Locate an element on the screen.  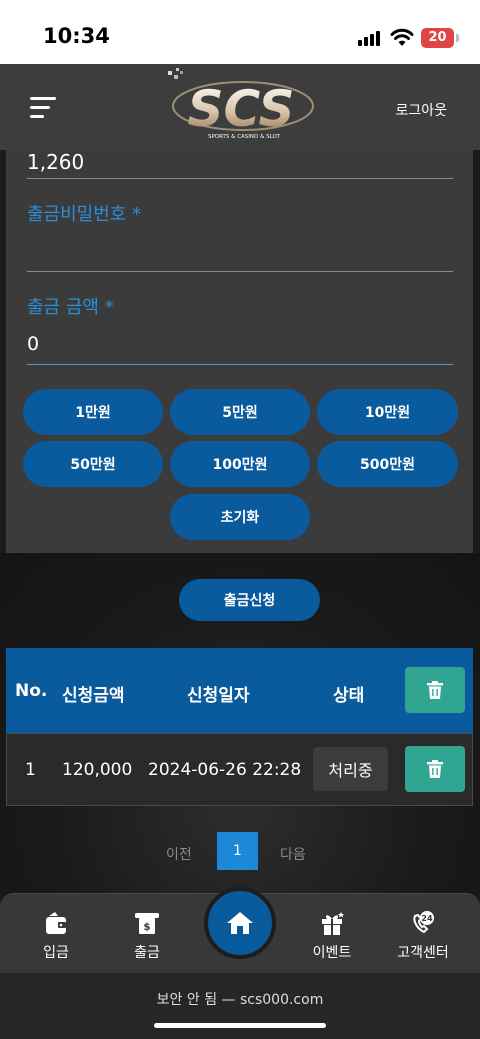
amount-100k-button: 10만원 is located at coordinates (387, 412).